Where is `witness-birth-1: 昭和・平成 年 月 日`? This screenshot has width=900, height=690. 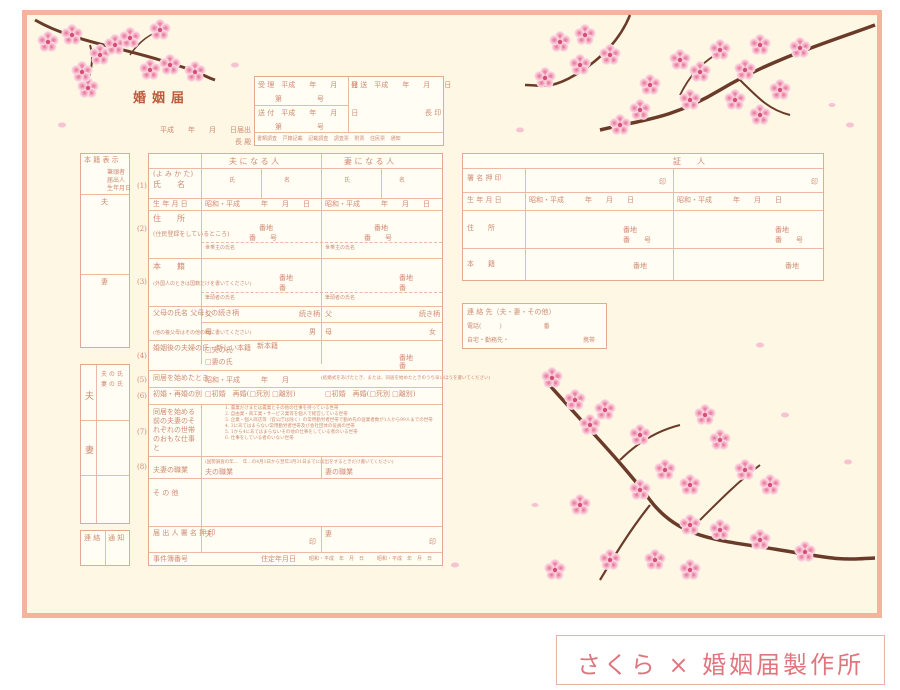 witness-birth-1: 昭和・平成 年 月 日 is located at coordinates (581, 200).